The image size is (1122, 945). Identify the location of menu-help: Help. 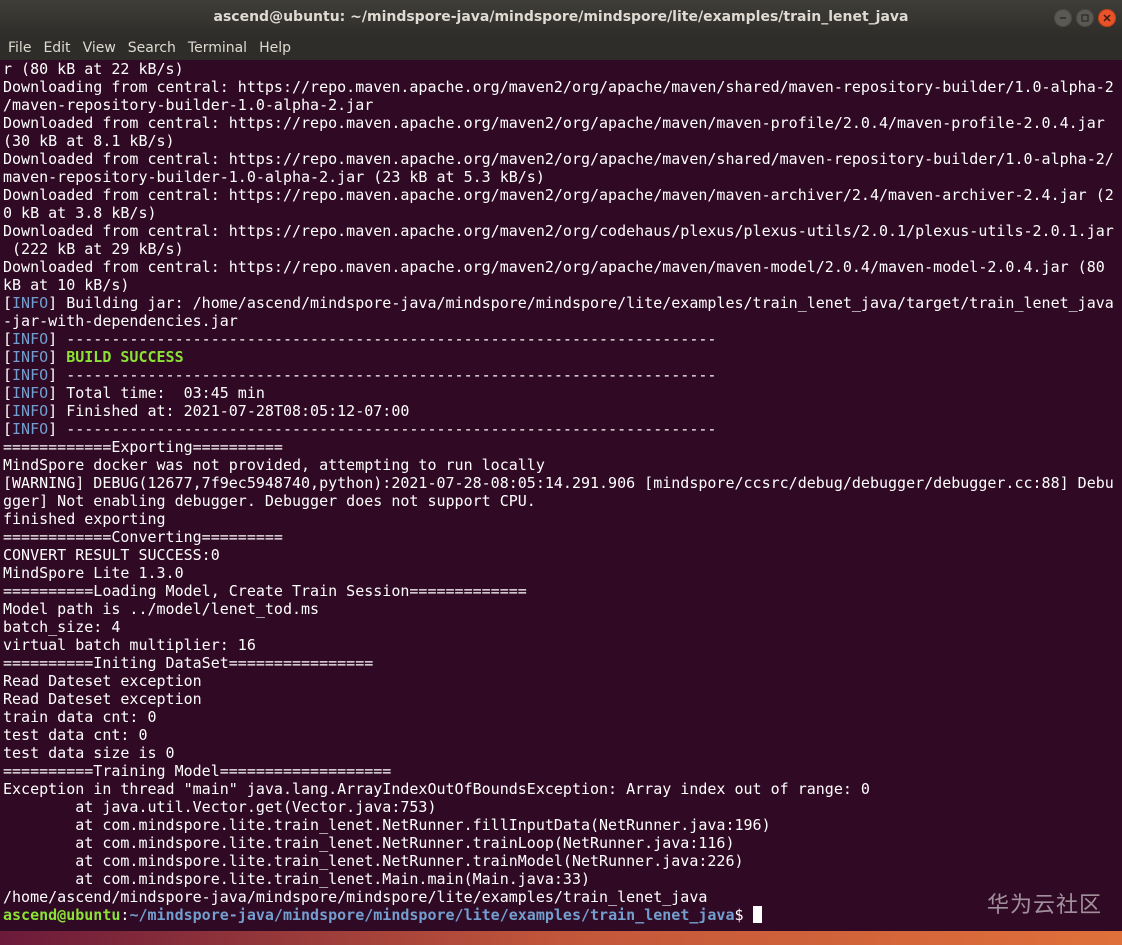
(275, 48).